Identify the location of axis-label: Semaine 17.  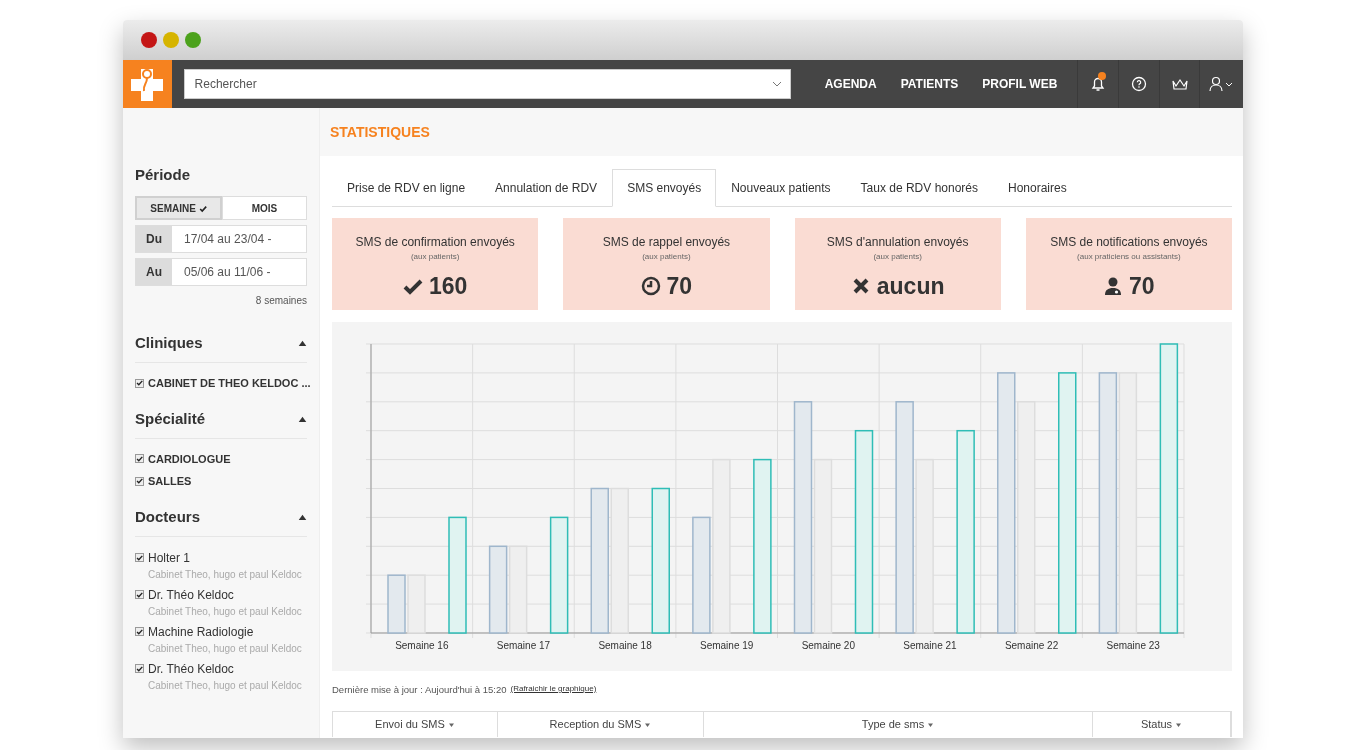
(523, 645).